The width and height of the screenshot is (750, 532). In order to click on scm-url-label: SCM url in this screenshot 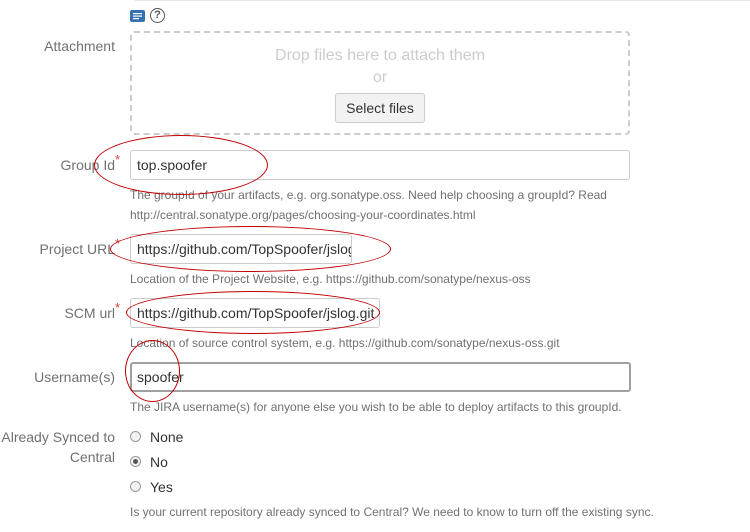, I will do `click(89, 313)`.